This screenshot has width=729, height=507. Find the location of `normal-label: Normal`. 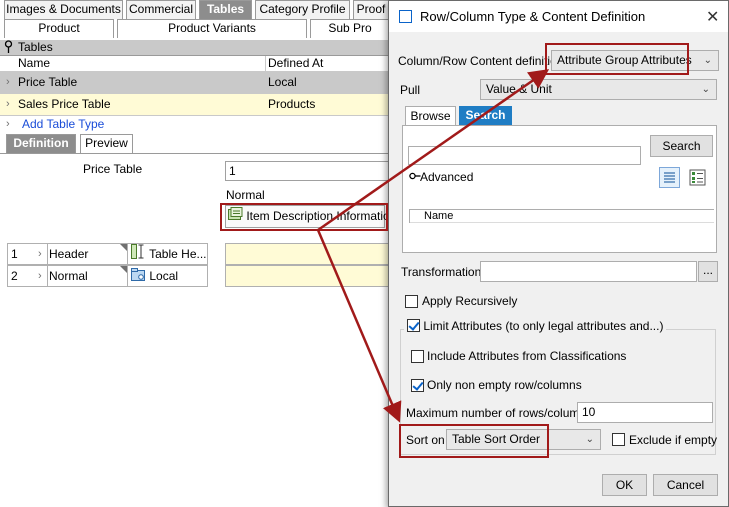

normal-label: Normal is located at coordinates (245, 195).